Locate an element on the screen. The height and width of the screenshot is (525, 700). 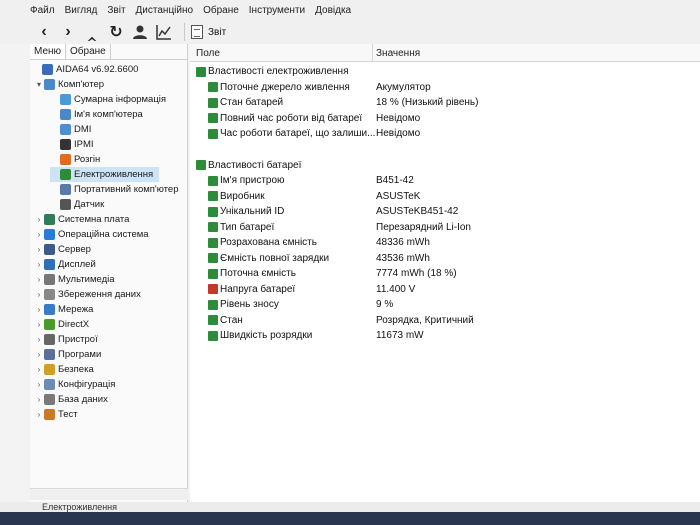
menu-favorites: Обране is located at coordinates (221, 10).